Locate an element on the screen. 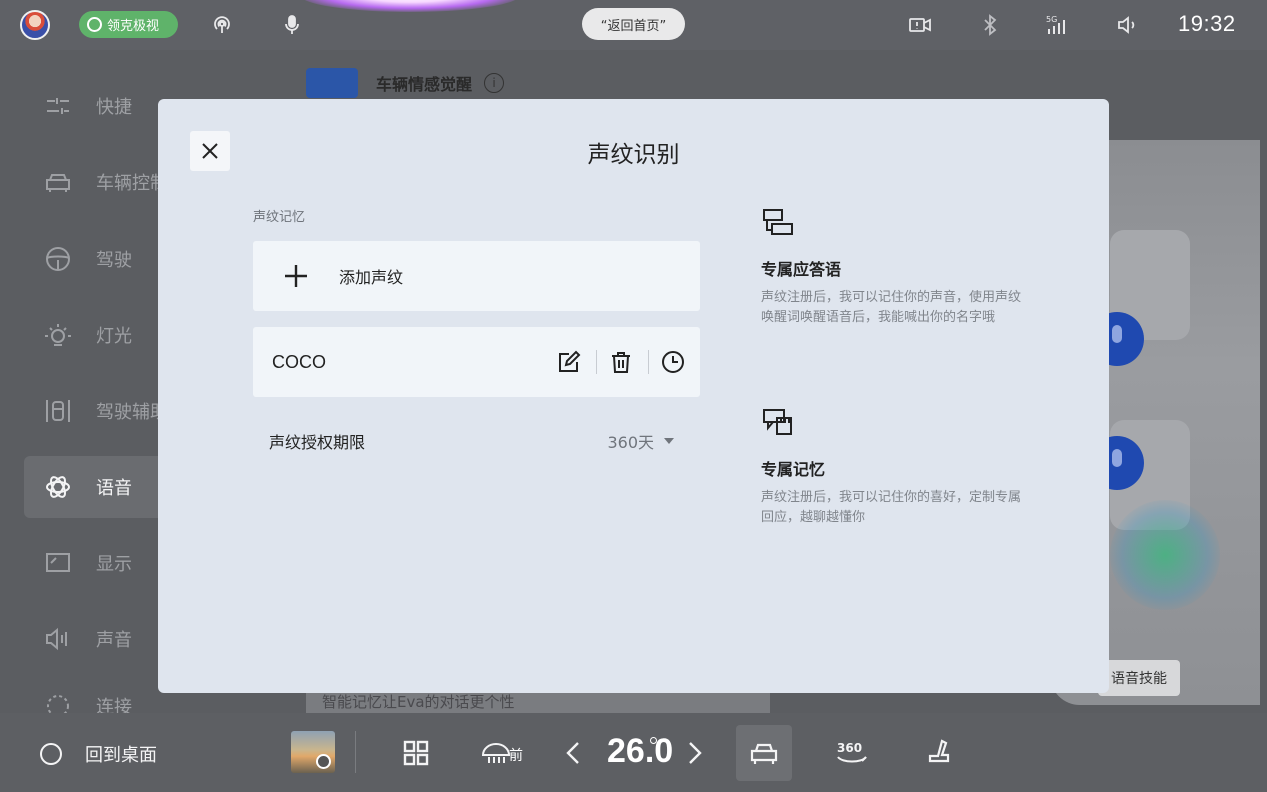 This screenshot has width=1267, height=792. front-defrost-icon is located at coordinates (496, 753).